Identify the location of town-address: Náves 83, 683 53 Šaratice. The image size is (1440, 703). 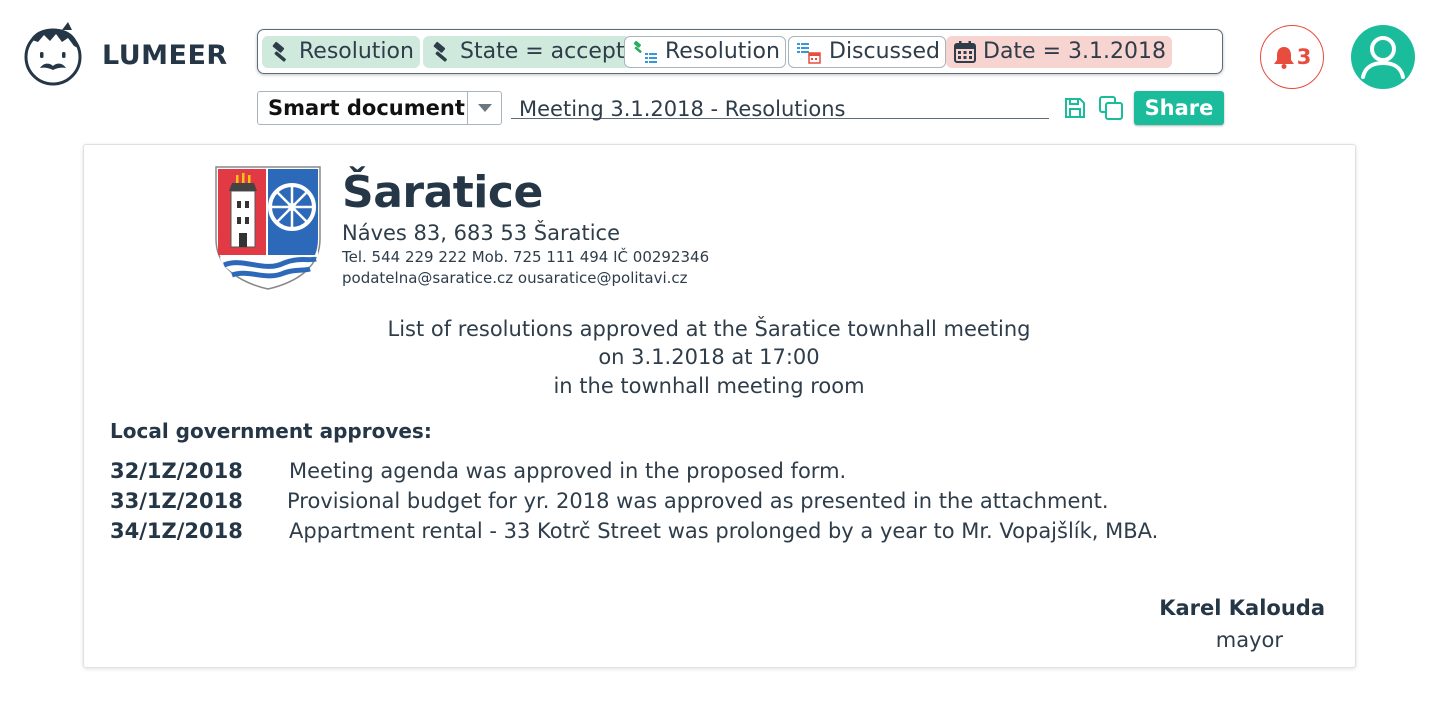
(481, 233).